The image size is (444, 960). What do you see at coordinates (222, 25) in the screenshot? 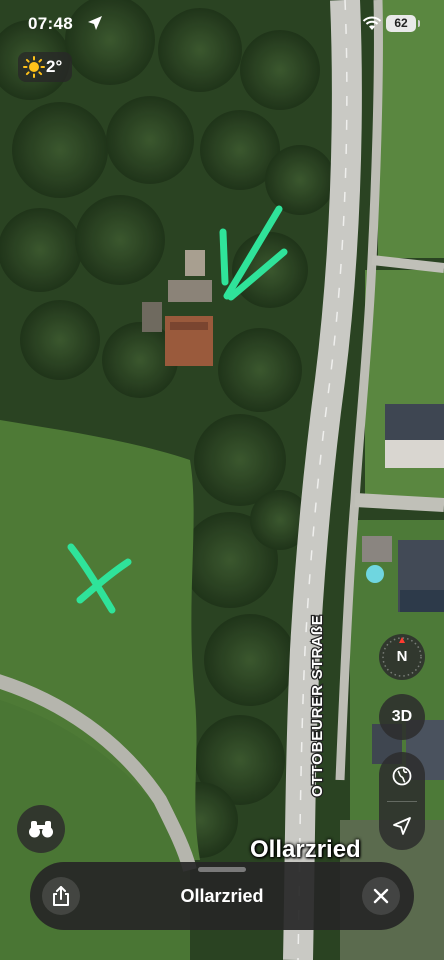
I see `status-bar: 07:48 62` at bounding box center [222, 25].